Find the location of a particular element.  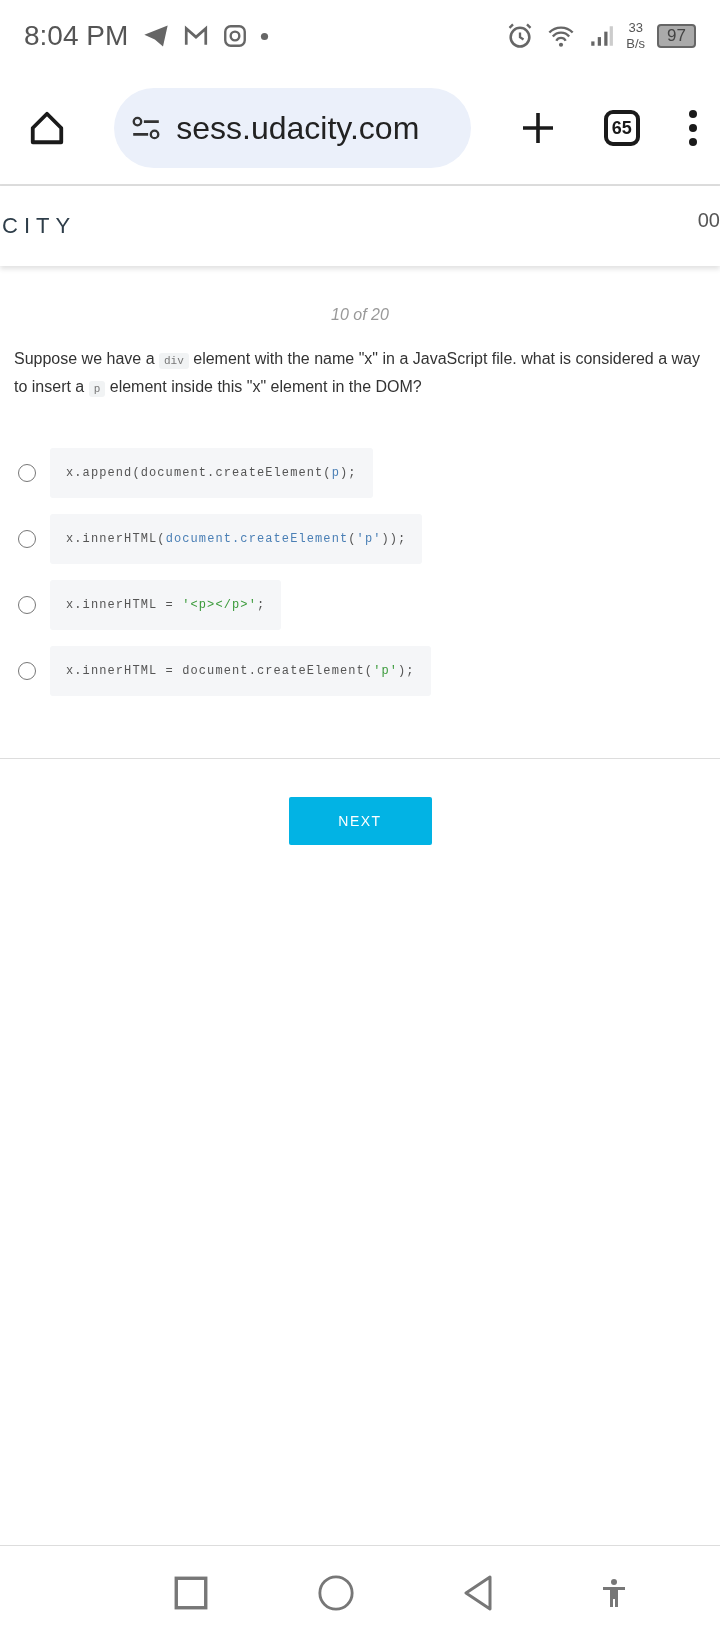

answer-code: x.innerHTML = document.createElement('p'); is located at coordinates (240, 671).